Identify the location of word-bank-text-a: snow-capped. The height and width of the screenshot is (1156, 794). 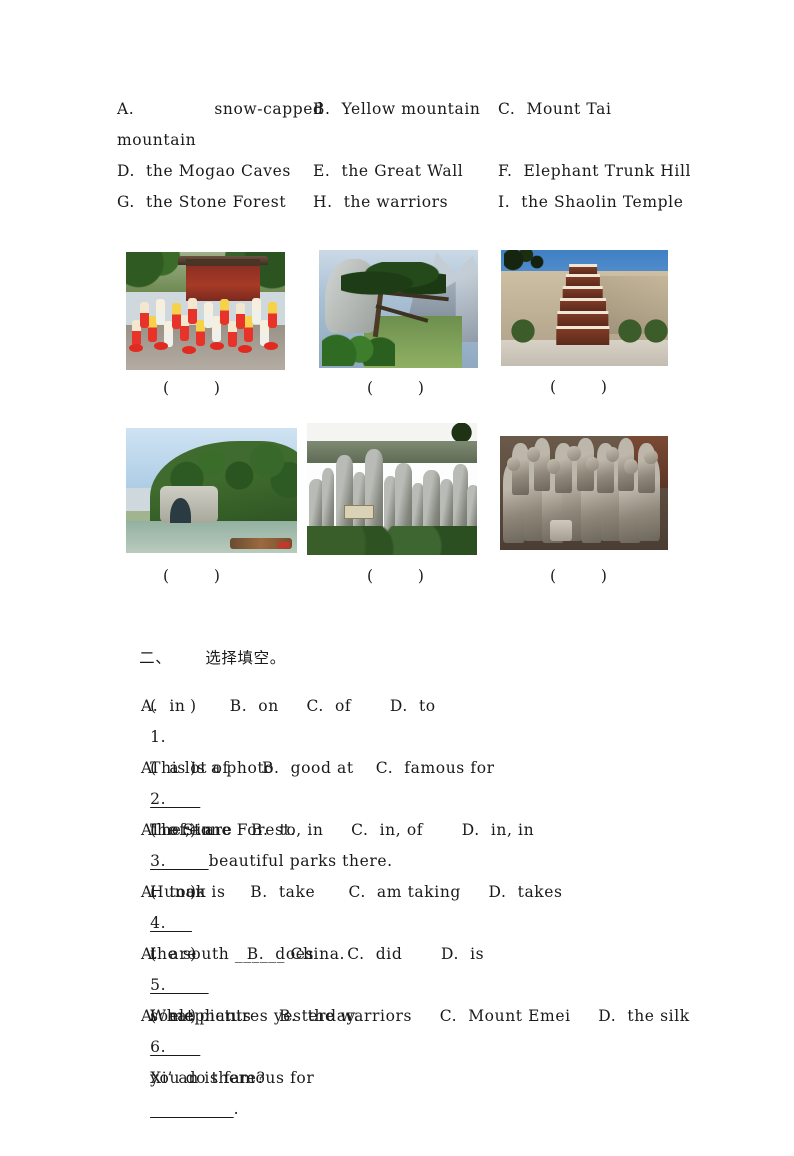
(269, 109).